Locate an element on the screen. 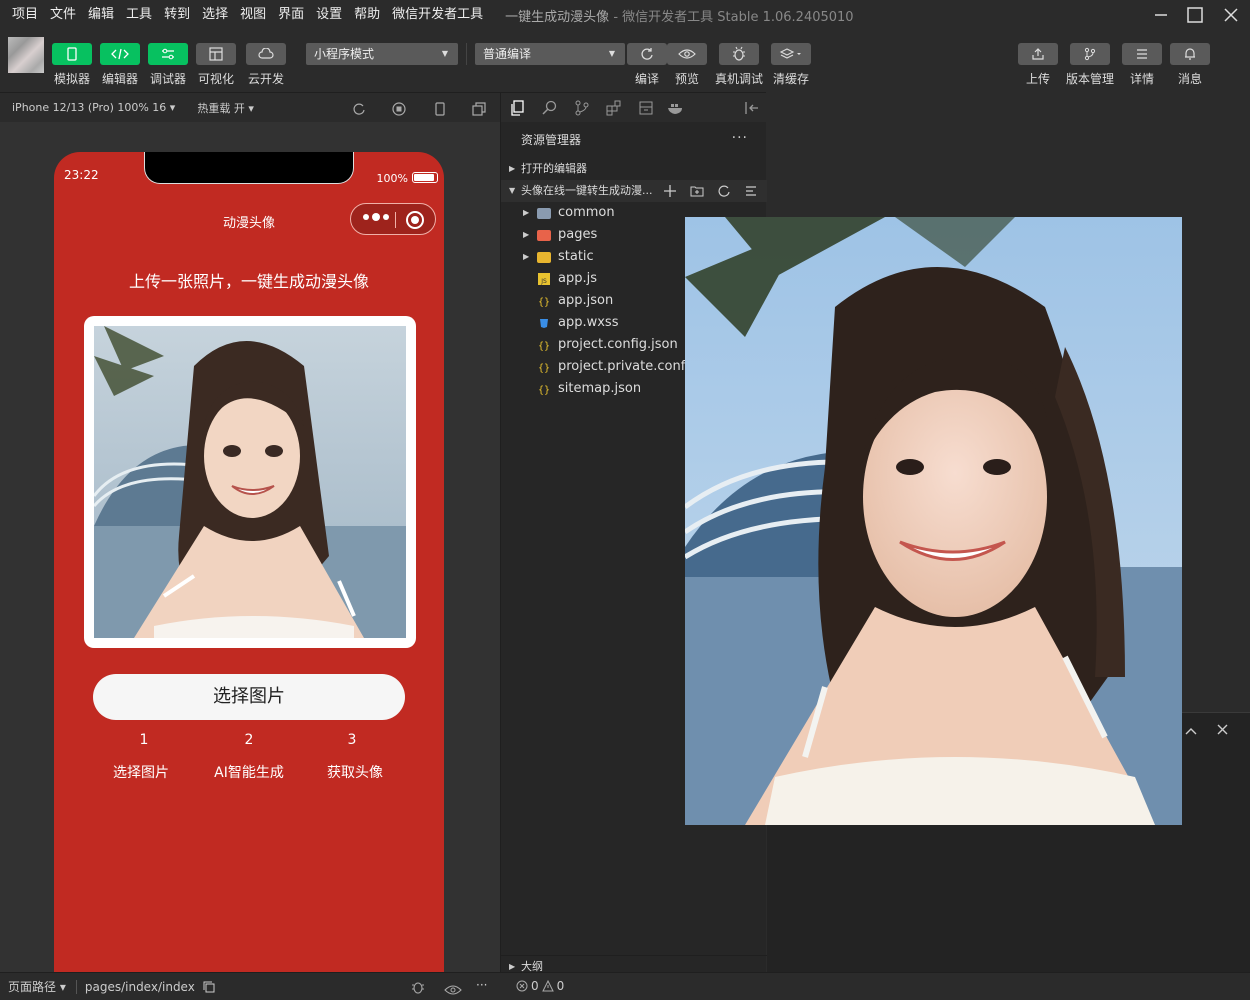 The image size is (1250, 1000). search-tab is located at coordinates (550, 108).